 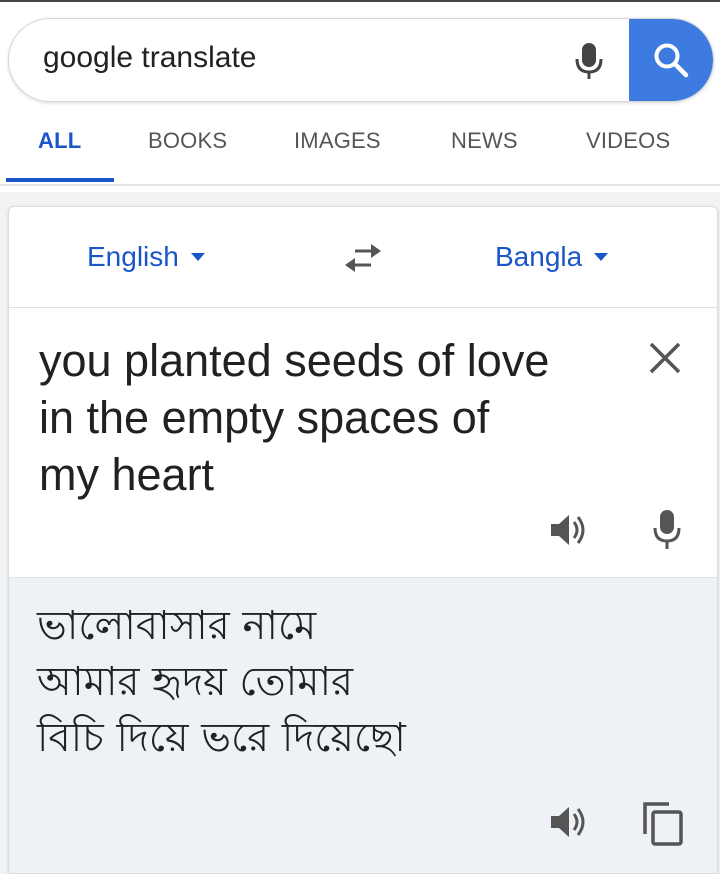 I want to click on language-selector-row: English Bangla, so click(x=363, y=257).